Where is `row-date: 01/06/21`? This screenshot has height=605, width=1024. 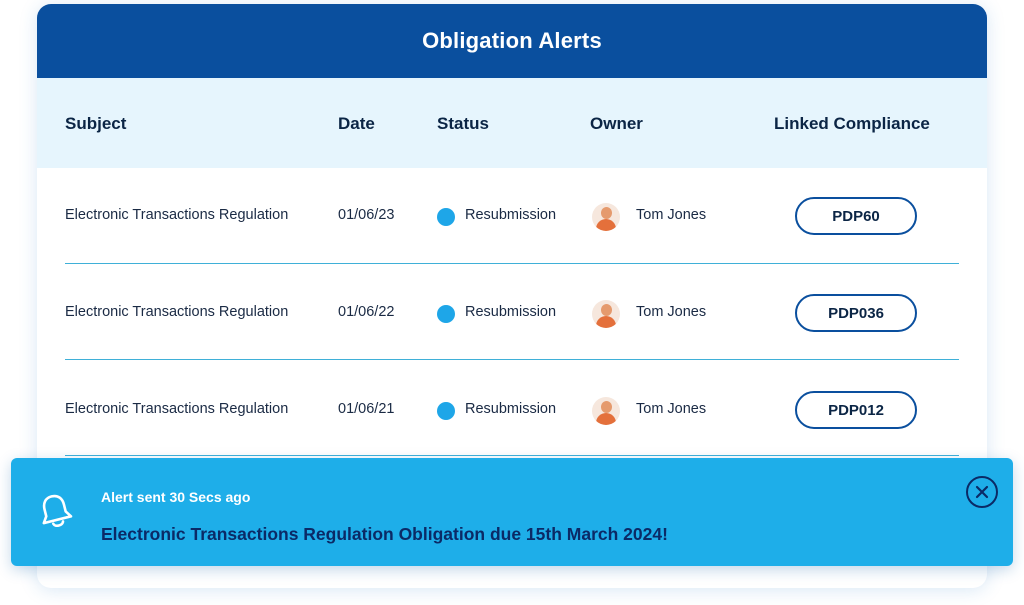
row-date: 01/06/21 is located at coordinates (366, 409).